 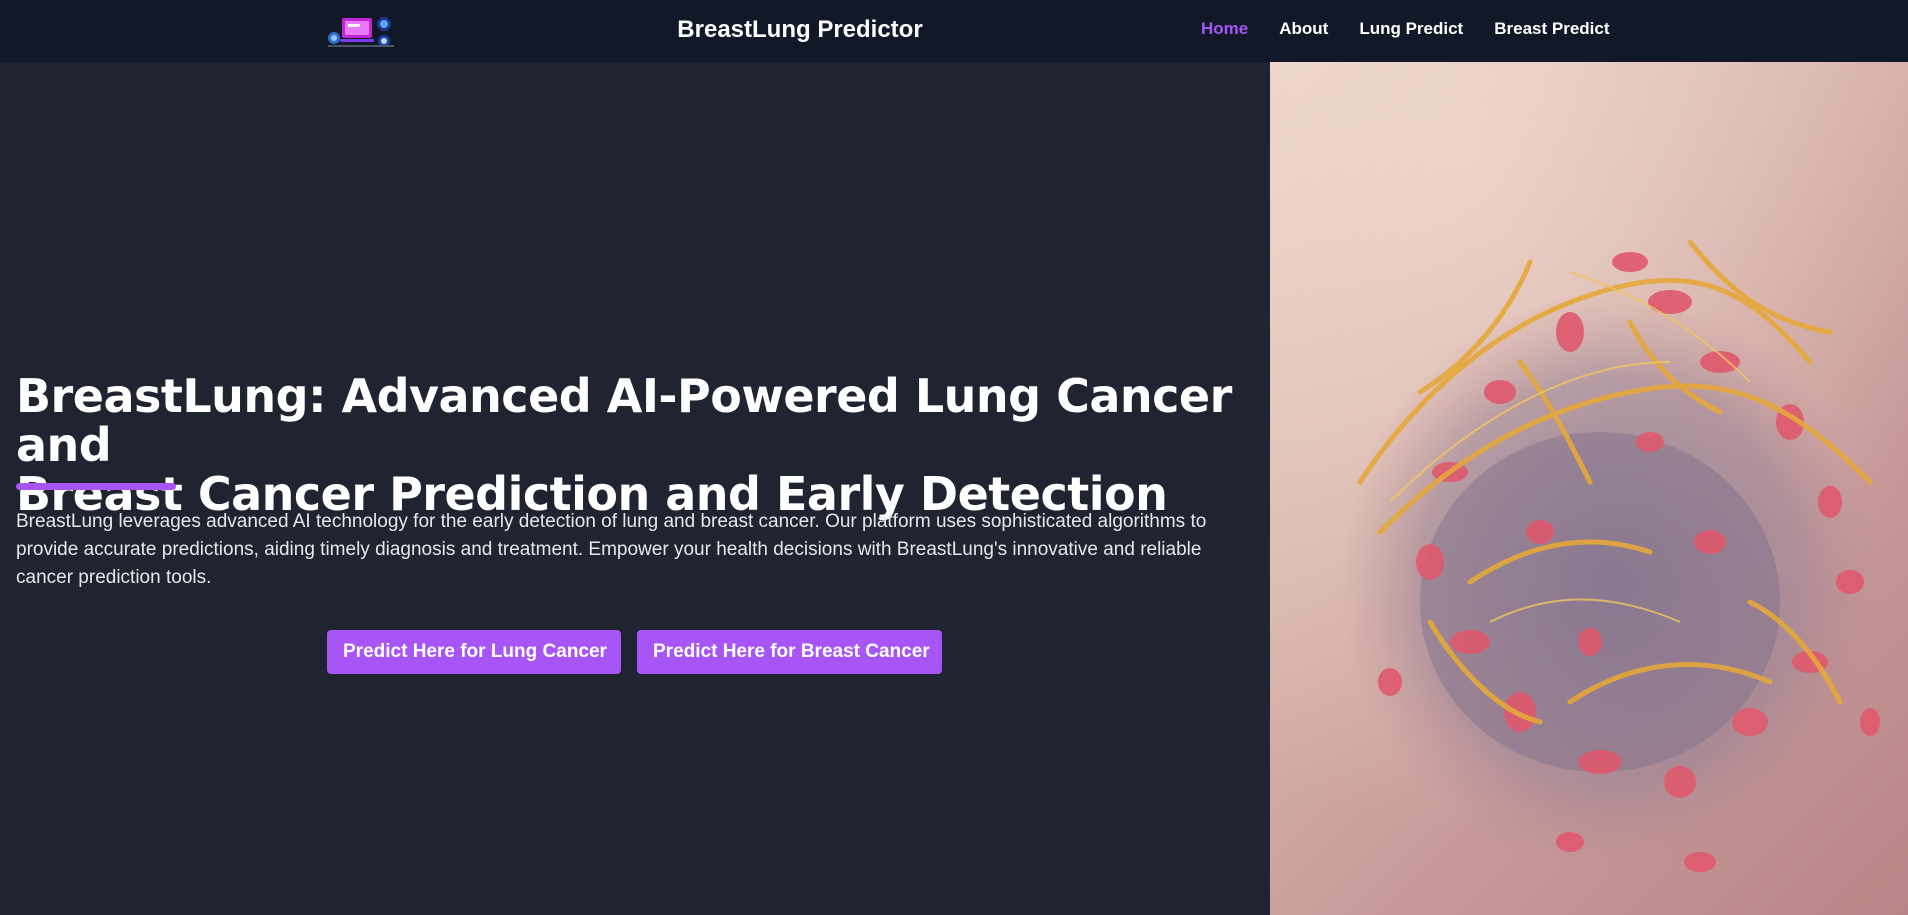 I want to click on predict-breast-button: Predict Here for Breast Cancer, so click(x=789, y=652).